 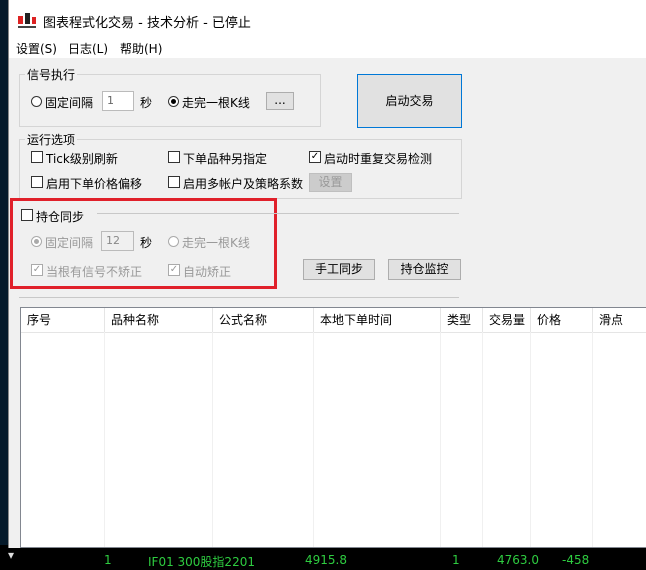 What do you see at coordinates (118, 101) in the screenshot?
I see `signal-interval-input: 1` at bounding box center [118, 101].